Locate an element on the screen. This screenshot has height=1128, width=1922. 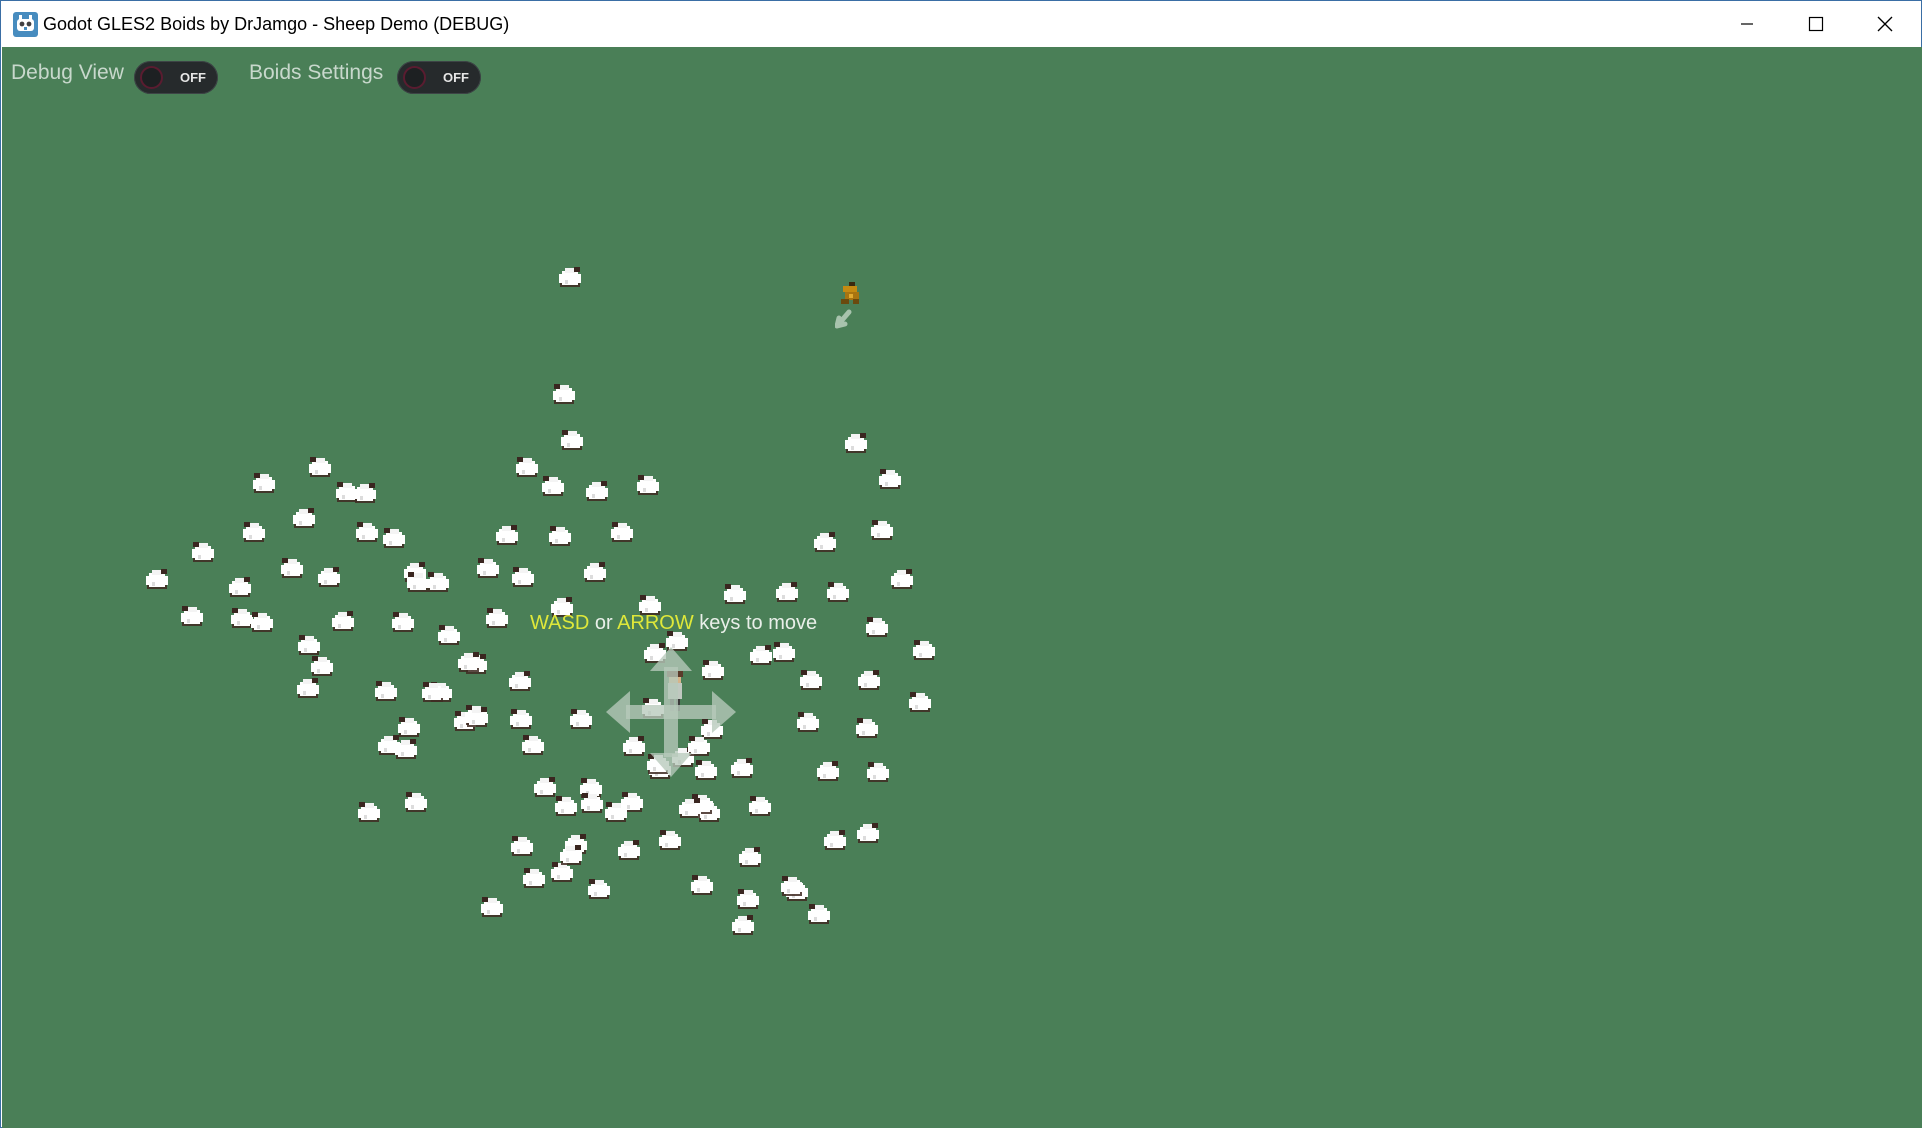
maximize-icon is located at coordinates (1816, 24).